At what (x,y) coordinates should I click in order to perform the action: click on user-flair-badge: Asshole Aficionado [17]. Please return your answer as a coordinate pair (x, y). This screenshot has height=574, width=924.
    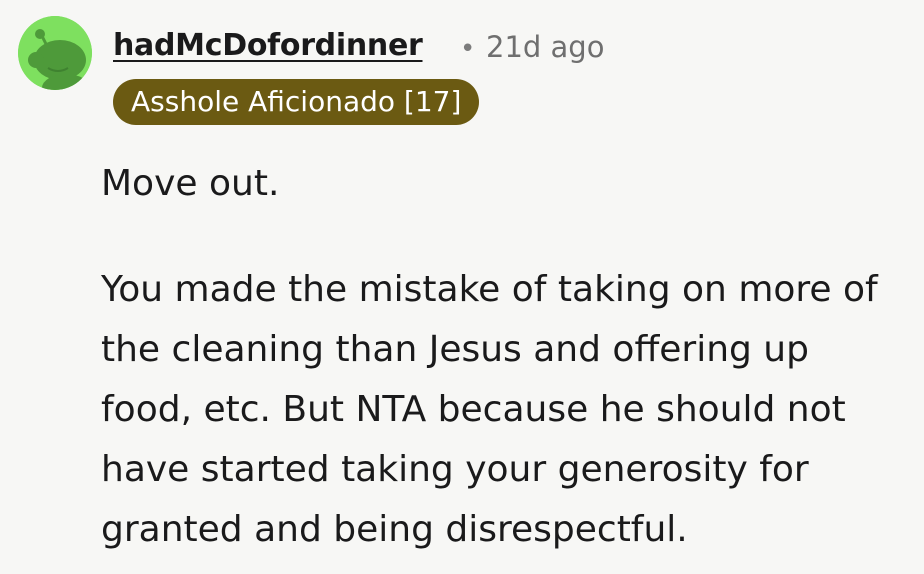
    Looking at the image, I should click on (296, 102).